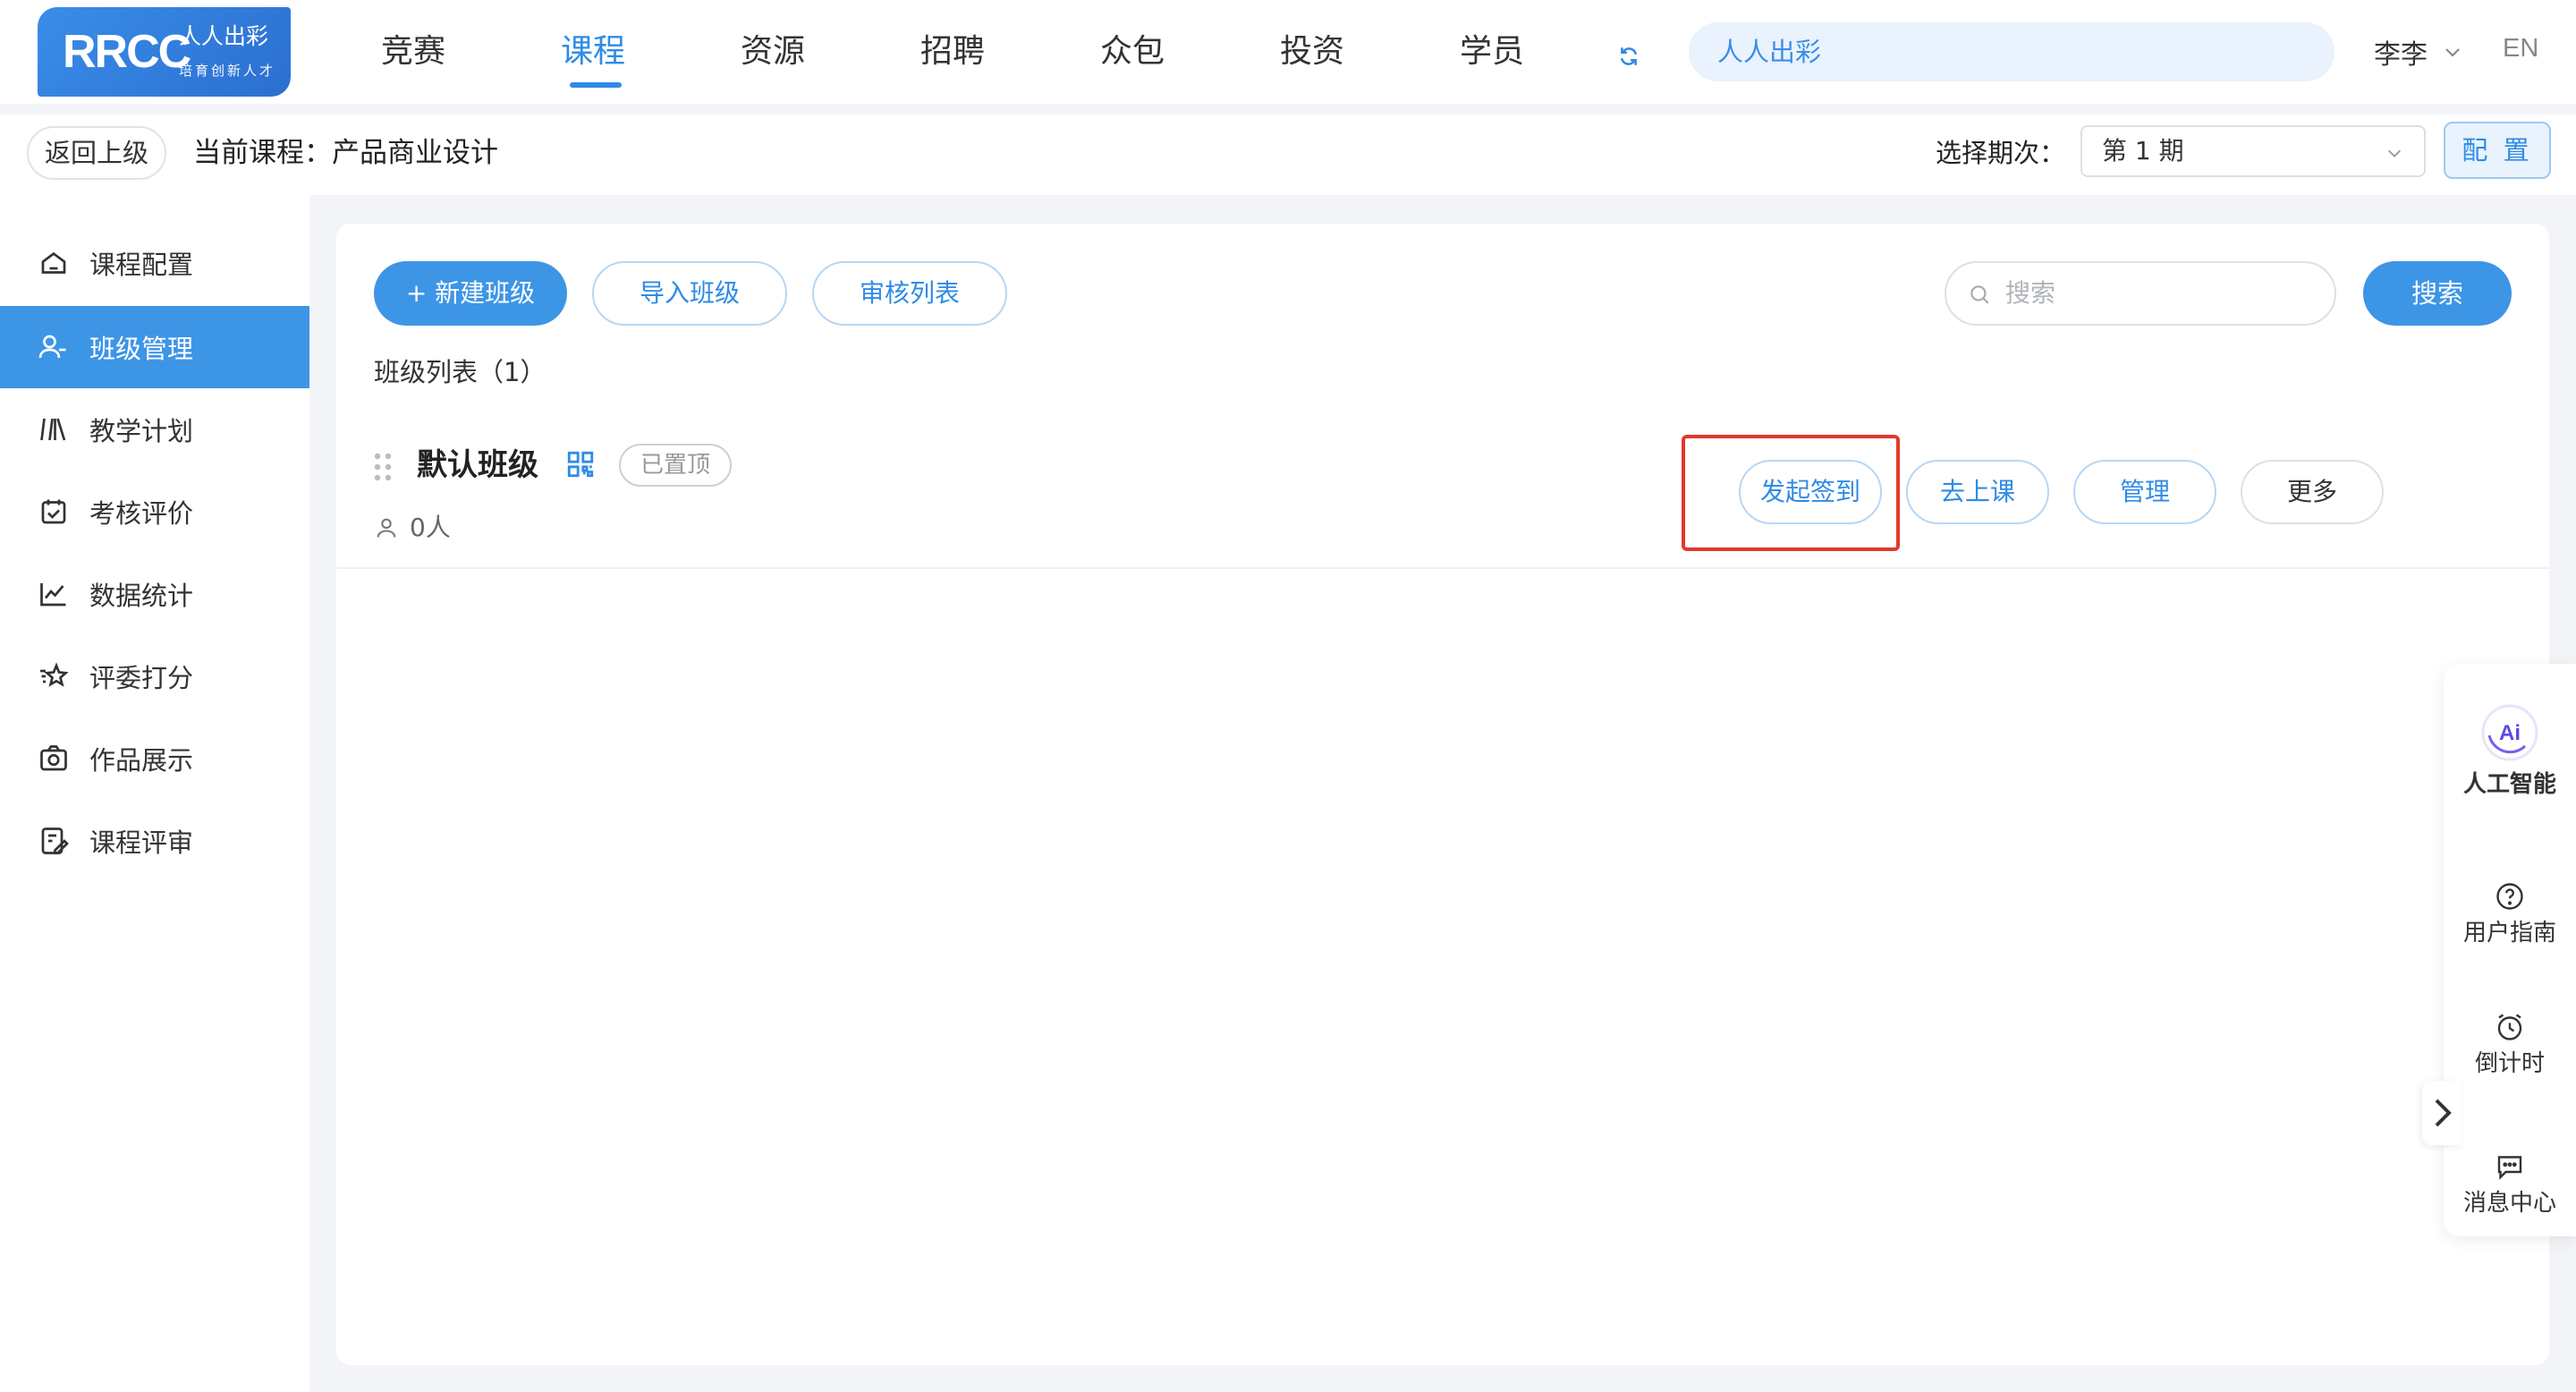 The height and width of the screenshot is (1392, 2576). What do you see at coordinates (2509, 896) in the screenshot?
I see `help-icon` at bounding box center [2509, 896].